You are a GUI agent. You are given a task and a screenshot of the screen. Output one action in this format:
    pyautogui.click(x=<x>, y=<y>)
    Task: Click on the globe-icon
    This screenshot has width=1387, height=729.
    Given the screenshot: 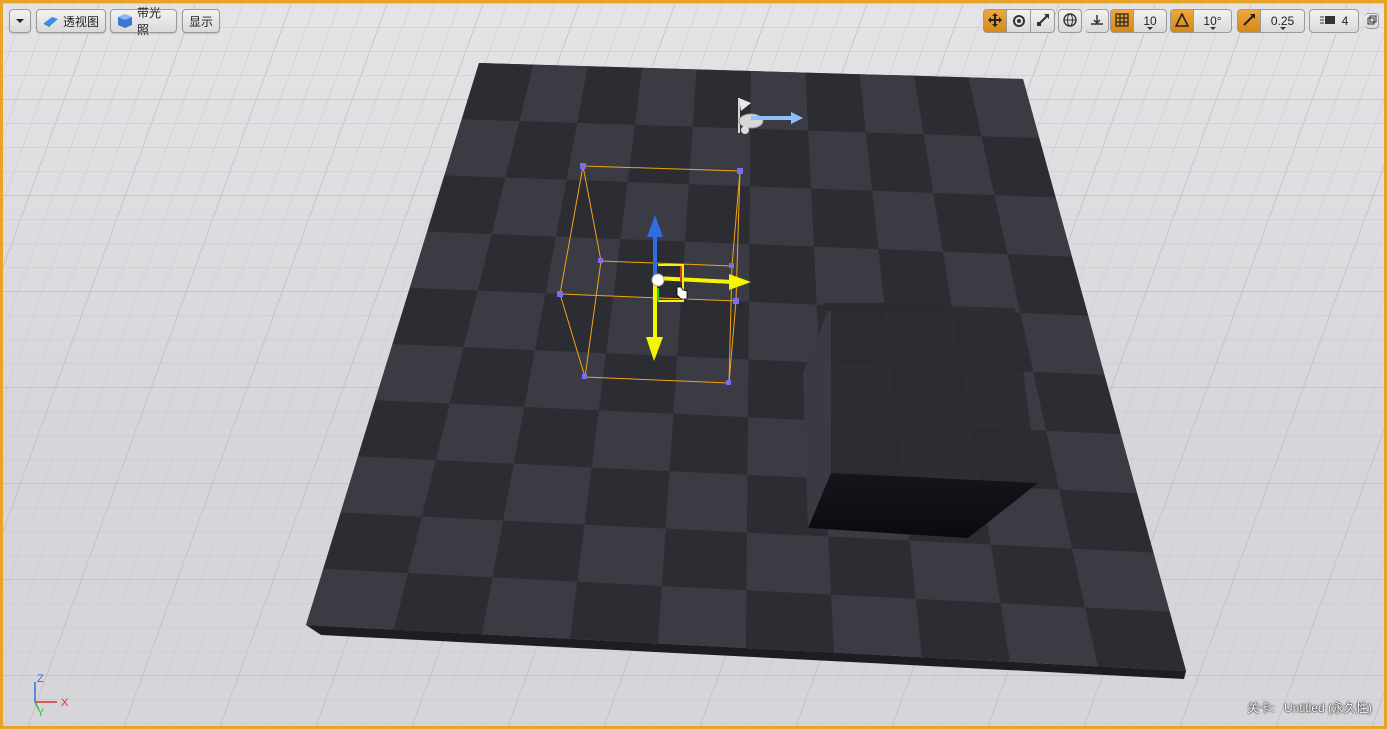 What is the action you would take?
    pyautogui.click(x=1070, y=21)
    